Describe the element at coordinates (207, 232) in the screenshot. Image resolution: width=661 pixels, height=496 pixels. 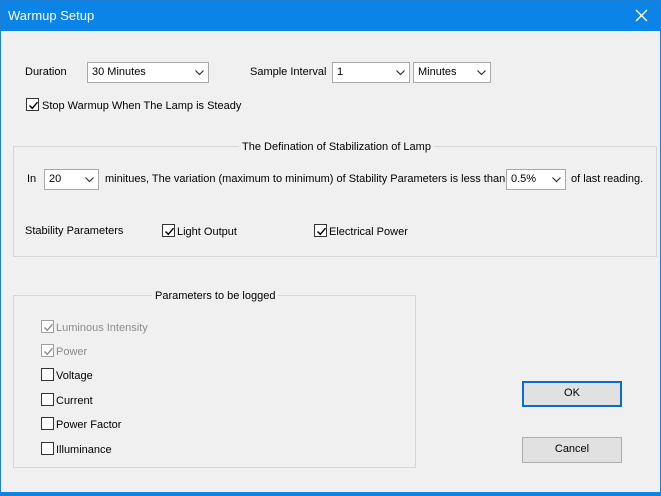
I see `light-output-label: Light Output` at that location.